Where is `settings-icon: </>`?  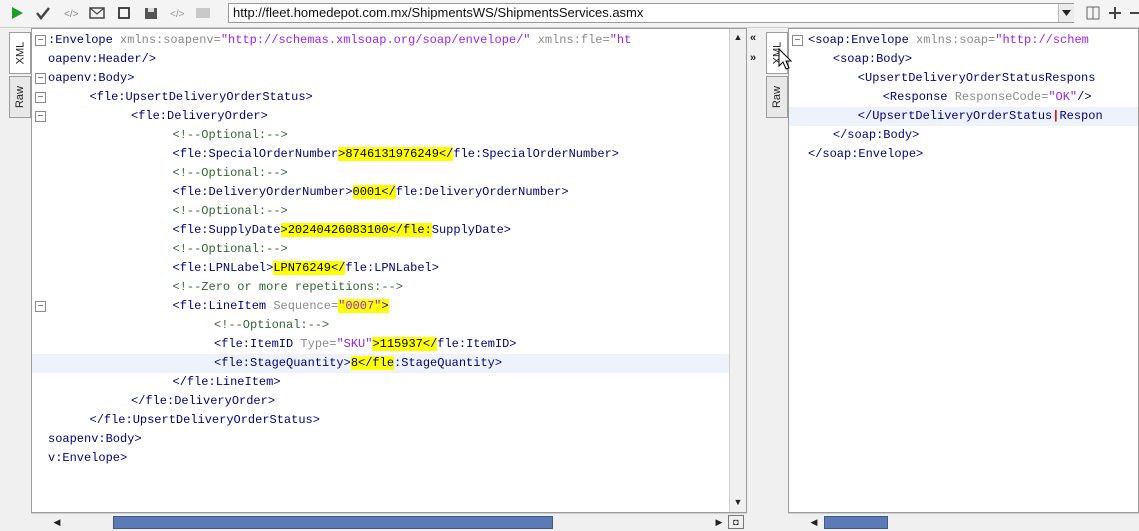 settings-icon: </> is located at coordinates (177, 13).